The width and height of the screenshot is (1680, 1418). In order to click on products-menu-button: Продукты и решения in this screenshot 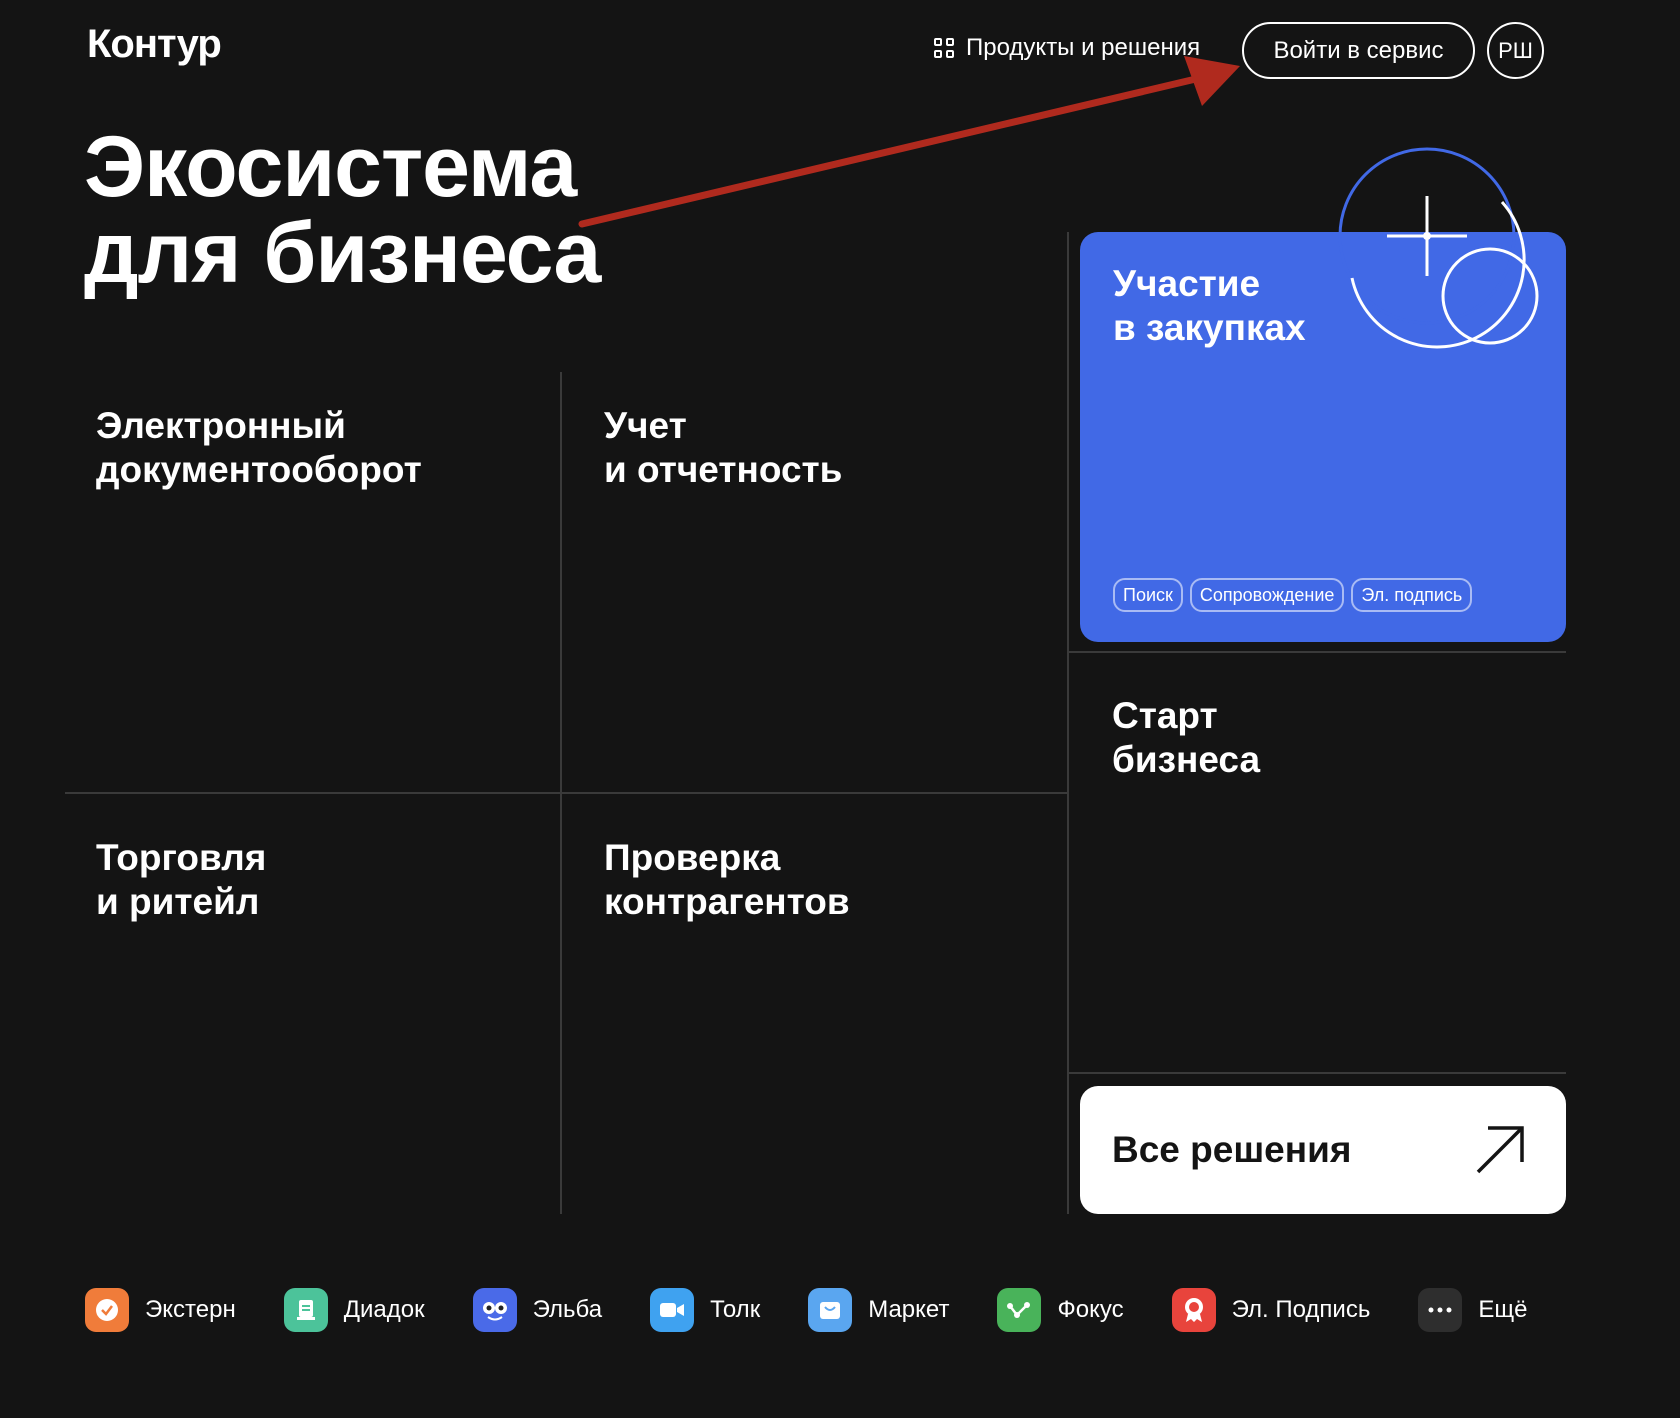, I will do `click(1067, 48)`.